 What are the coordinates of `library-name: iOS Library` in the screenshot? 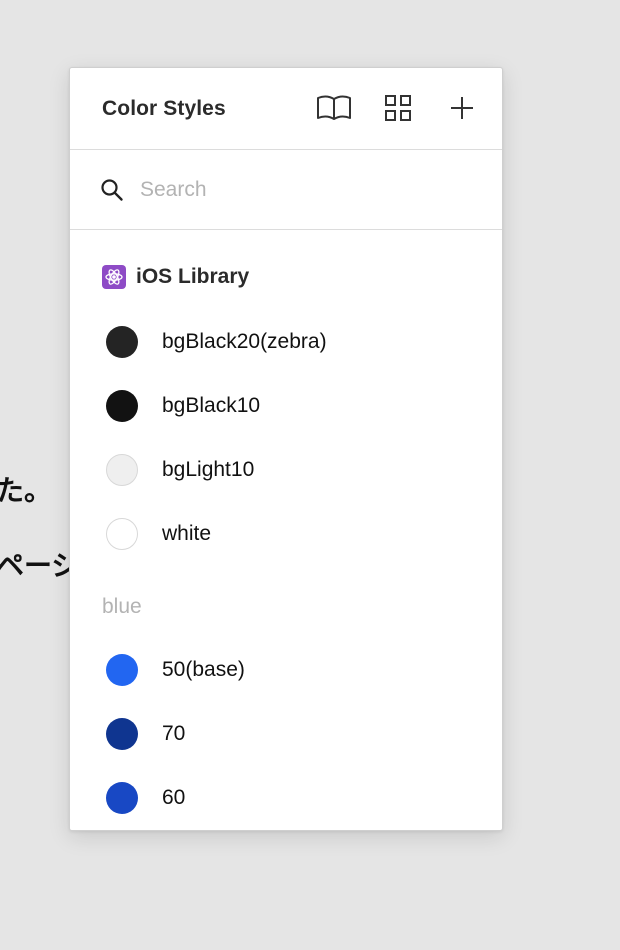 It's located at (193, 276).